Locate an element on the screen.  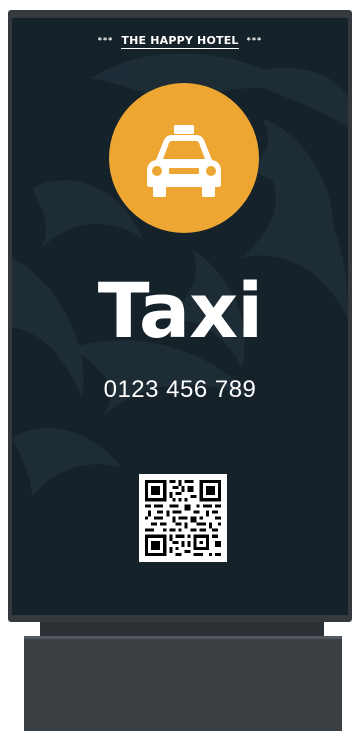
header-stars-left: *** is located at coordinates (105, 40).